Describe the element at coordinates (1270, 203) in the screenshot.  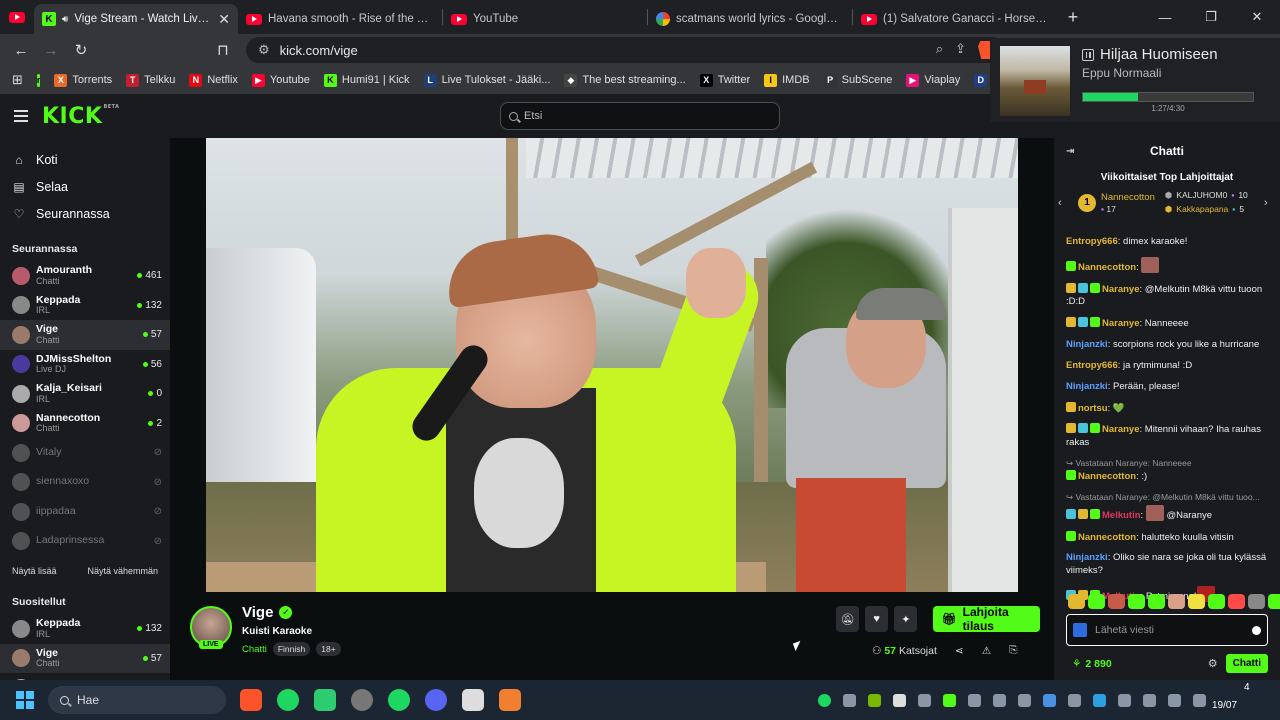
I see `chevron-right-icon: ›` at that location.